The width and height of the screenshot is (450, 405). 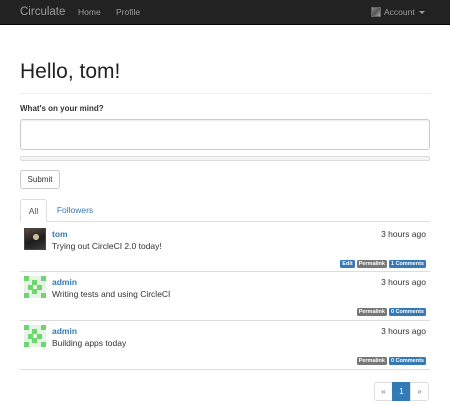 I want to click on top-navbar: Circulate Home Profile Account, so click(x=225, y=12).